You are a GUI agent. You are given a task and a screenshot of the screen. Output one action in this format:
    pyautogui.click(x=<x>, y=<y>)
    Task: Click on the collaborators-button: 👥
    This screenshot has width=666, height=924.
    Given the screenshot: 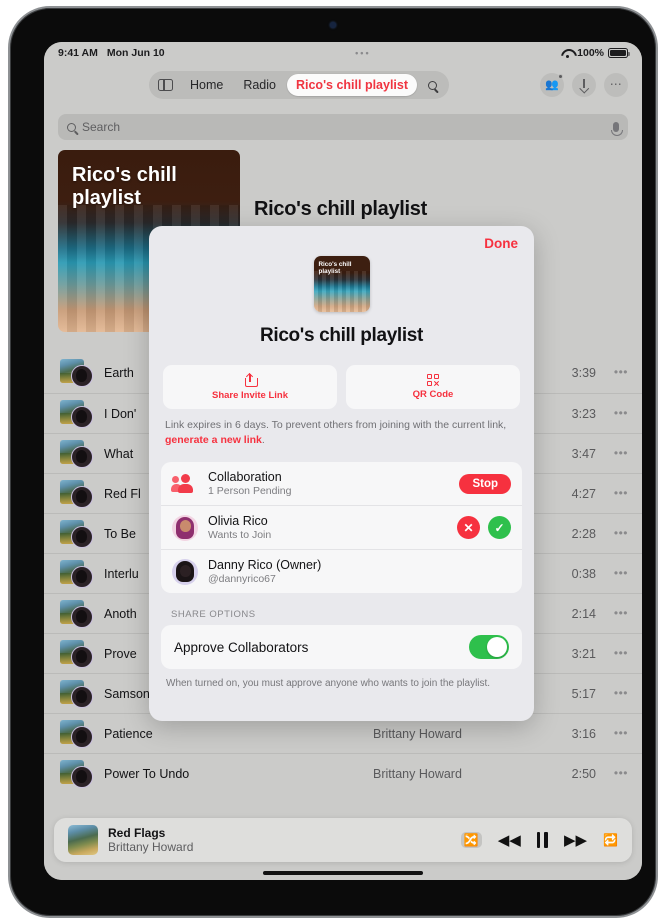 What is the action you would take?
    pyautogui.click(x=552, y=85)
    